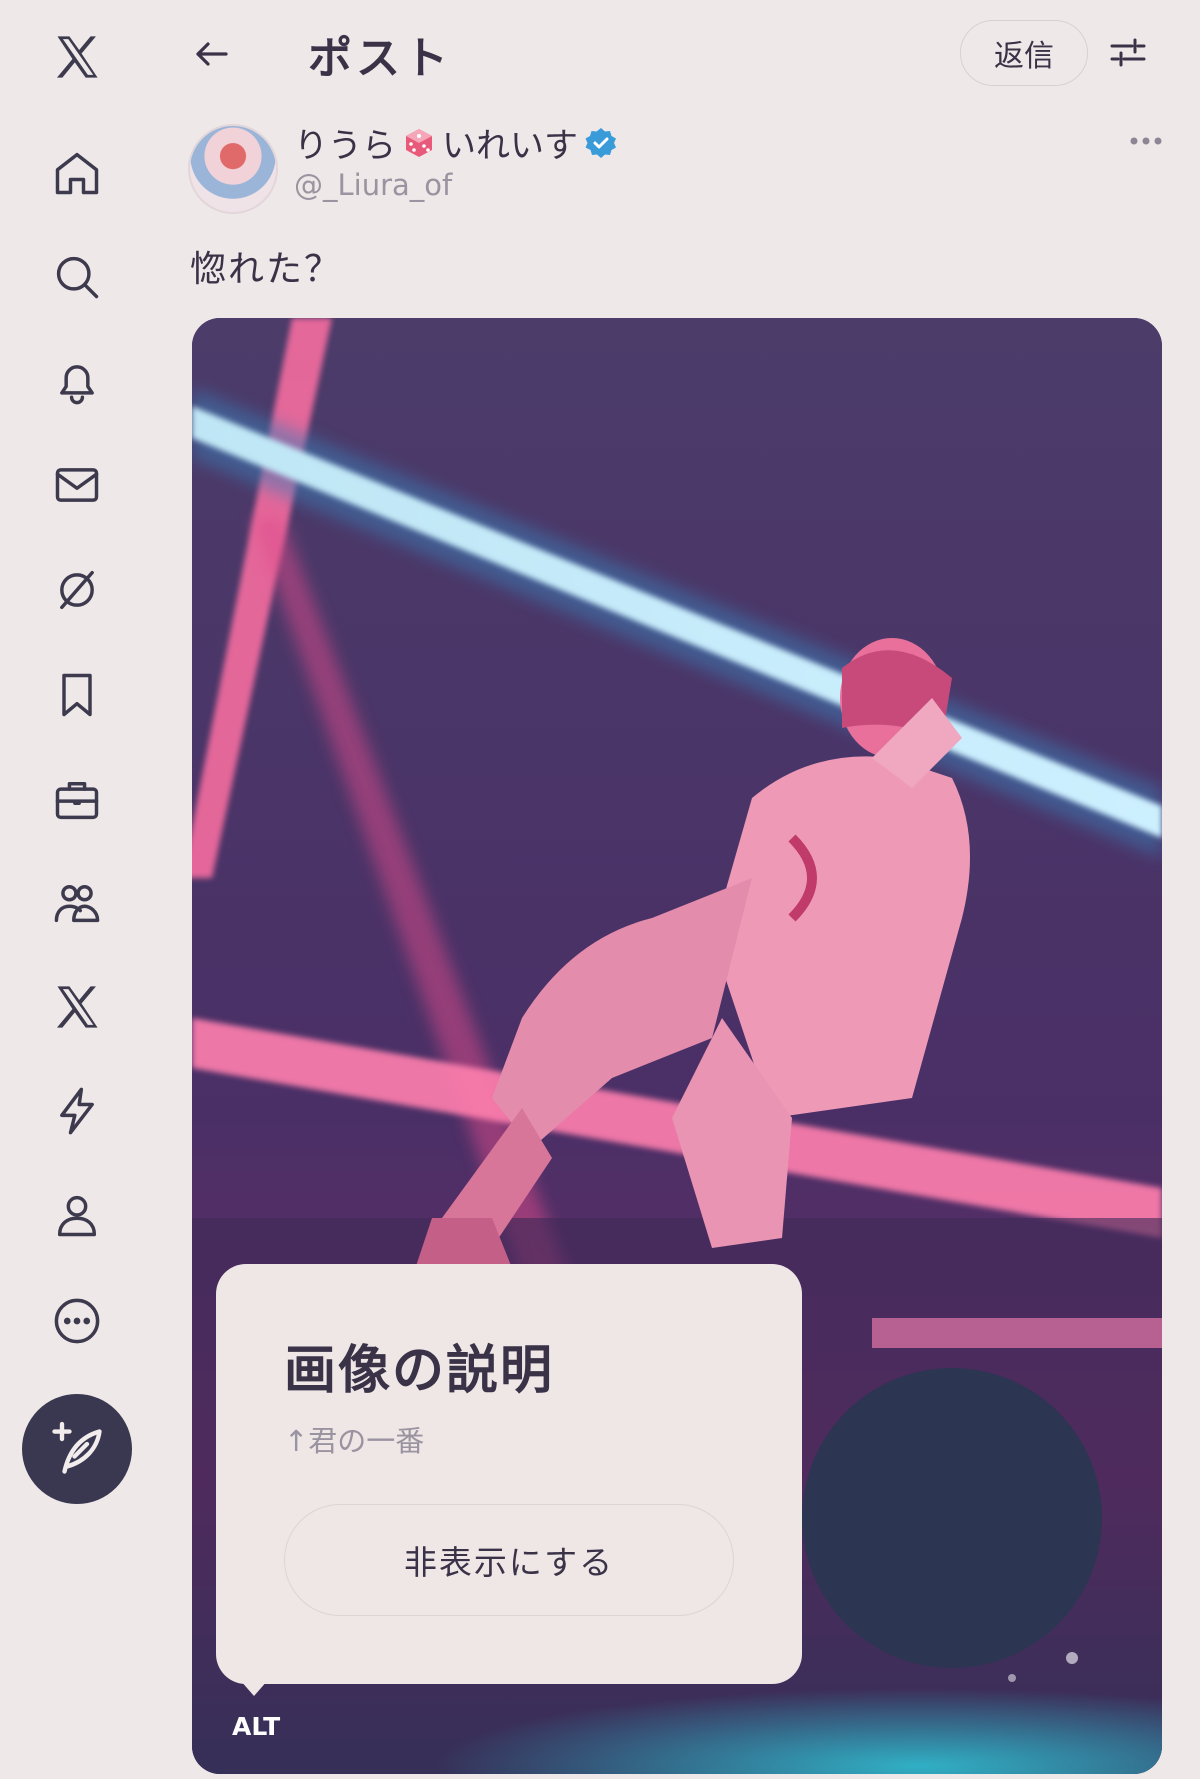 The width and height of the screenshot is (1200, 1779). I want to click on notifications-icon, so click(77, 381).